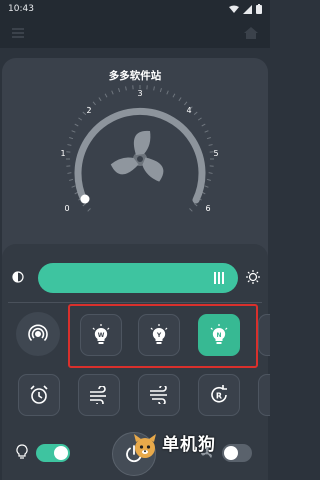 Image resolution: width=320 pixels, height=480 pixels. I want to click on watermark-dog-logo, so click(145, 446).